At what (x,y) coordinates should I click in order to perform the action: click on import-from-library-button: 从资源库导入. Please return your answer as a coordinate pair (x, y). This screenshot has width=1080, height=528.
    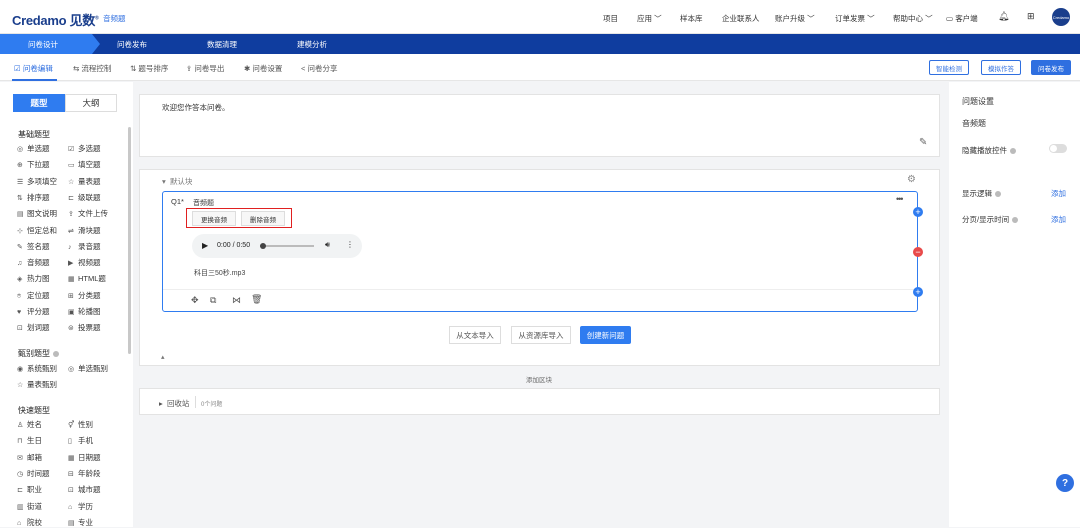
    Looking at the image, I should click on (541, 335).